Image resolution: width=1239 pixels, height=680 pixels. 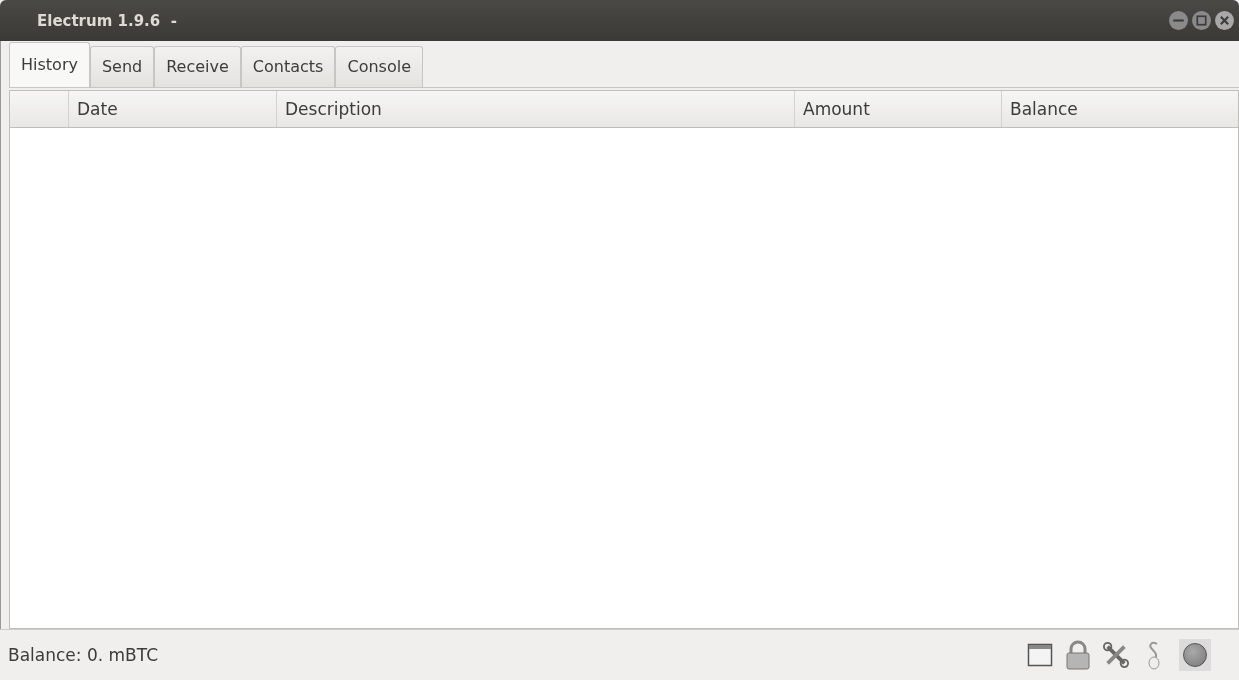 I want to click on tab: Receive, so click(x=197, y=66).